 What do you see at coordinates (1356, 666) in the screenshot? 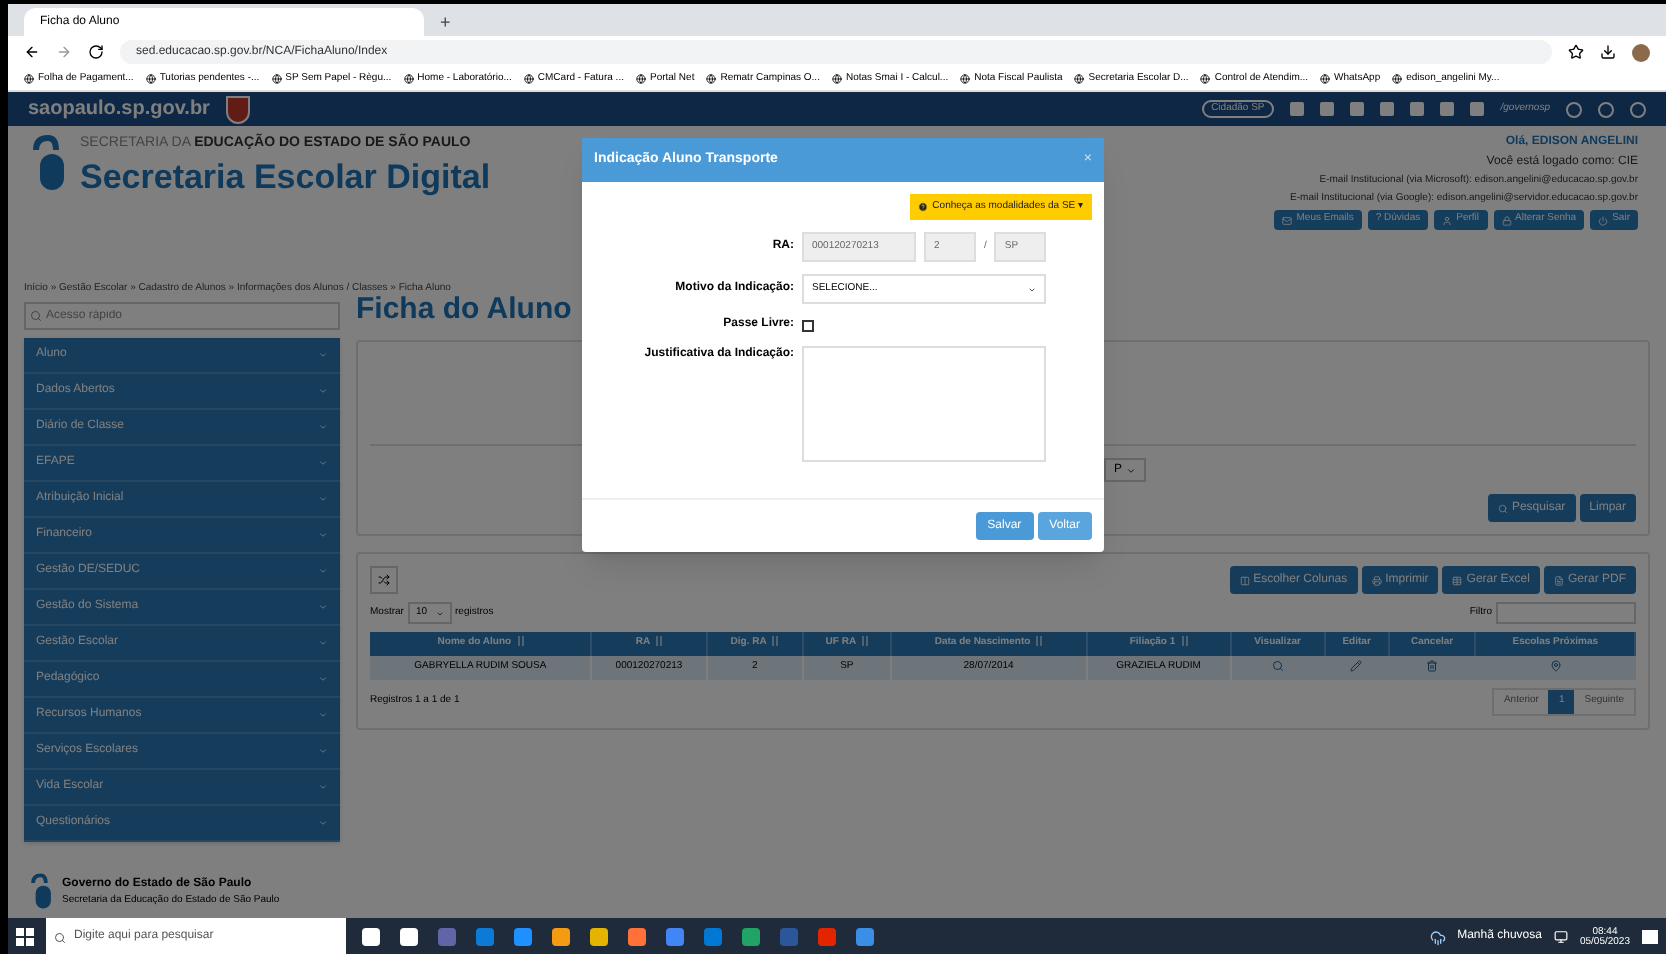
I see `pencil-icon` at bounding box center [1356, 666].